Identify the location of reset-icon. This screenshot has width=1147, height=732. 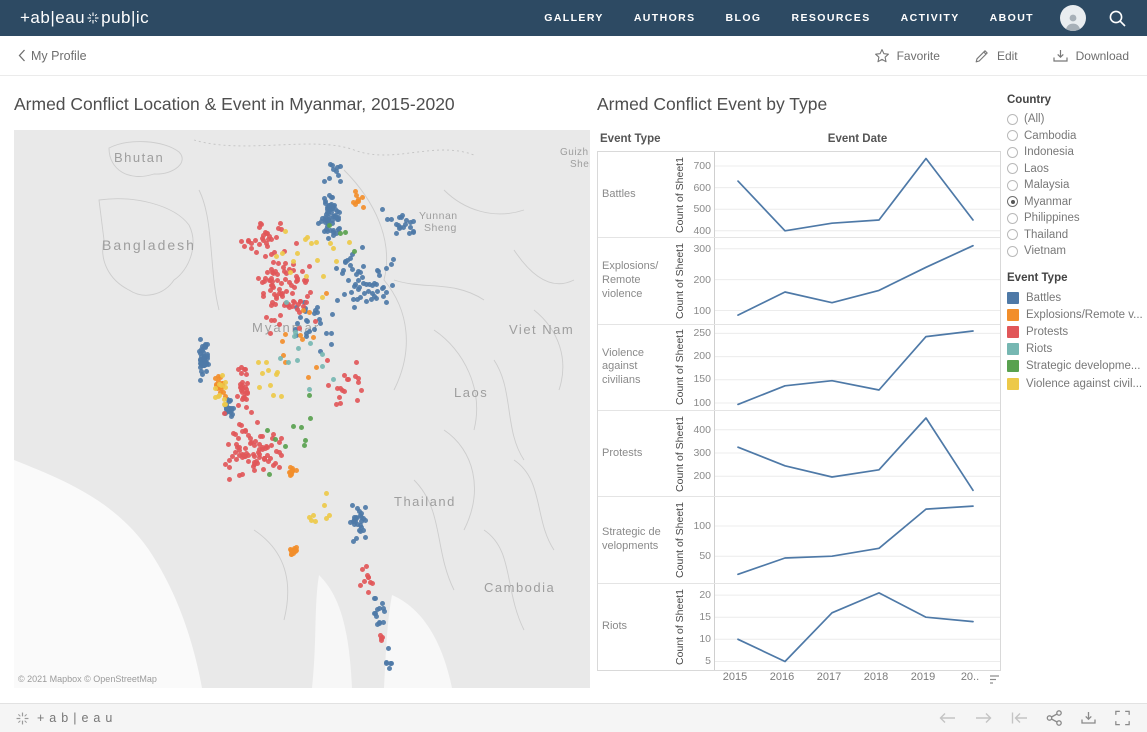
(1019, 718).